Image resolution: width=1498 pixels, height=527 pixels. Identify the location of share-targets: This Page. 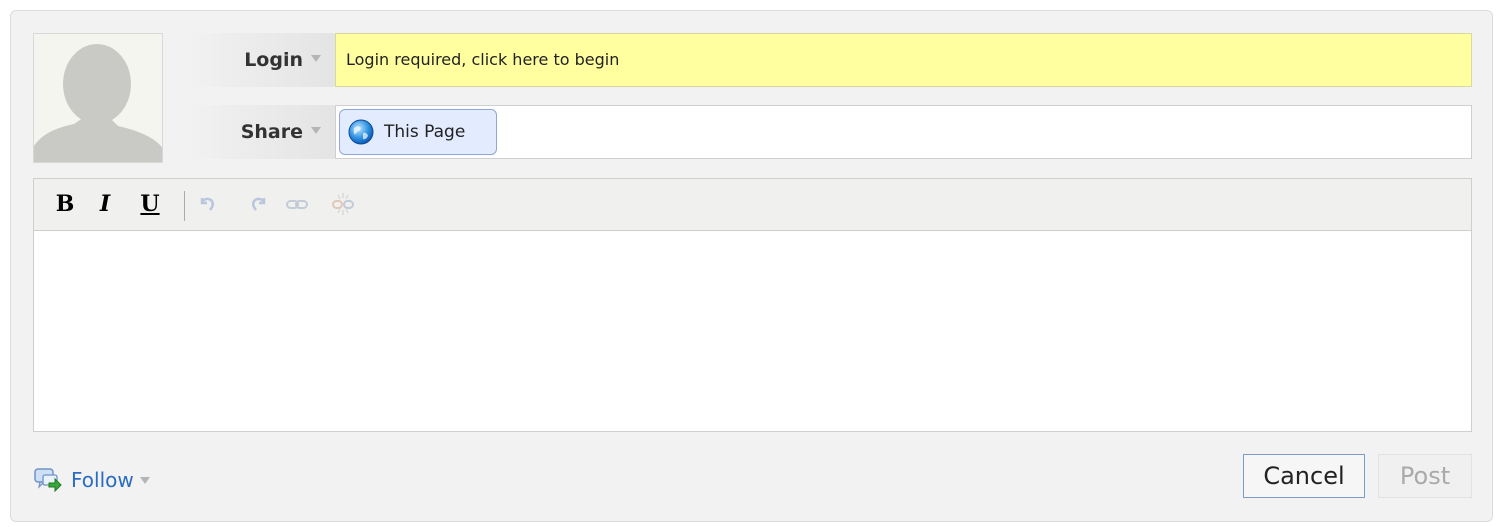
(903, 132).